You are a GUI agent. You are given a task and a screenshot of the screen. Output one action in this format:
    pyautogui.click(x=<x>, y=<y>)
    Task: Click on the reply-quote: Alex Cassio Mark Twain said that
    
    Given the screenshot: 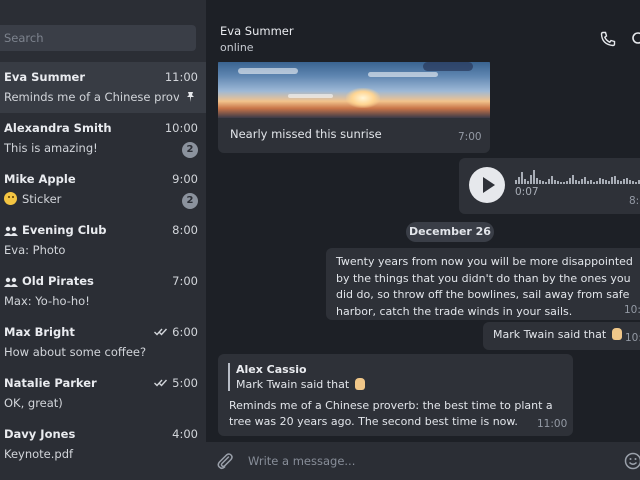 What is the action you would take?
    pyautogui.click(x=296, y=377)
    